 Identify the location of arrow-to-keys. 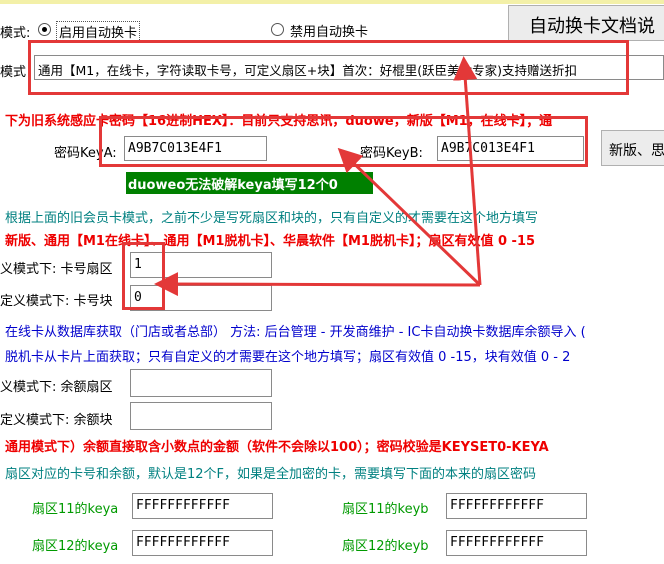
(409, 217).